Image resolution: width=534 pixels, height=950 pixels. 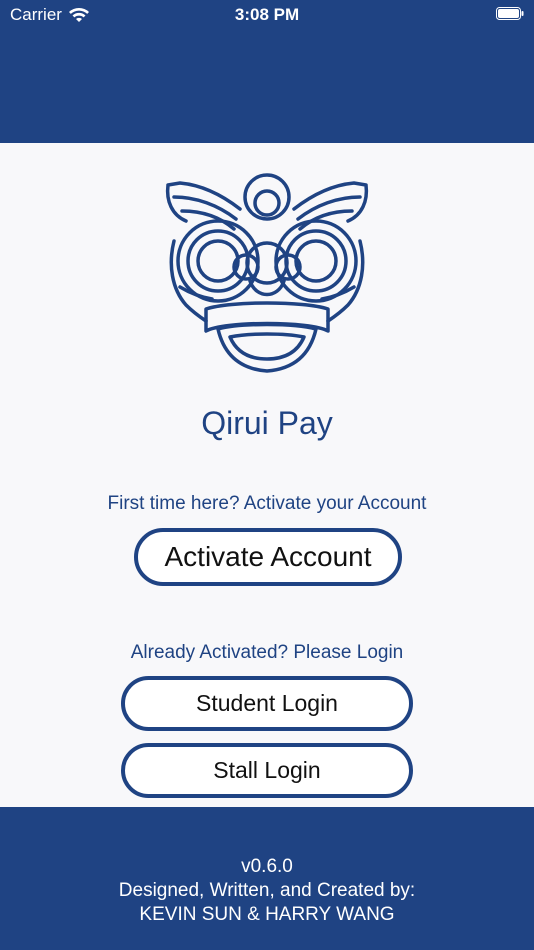 I want to click on student-login-button-label: Student Login, so click(x=267, y=703).